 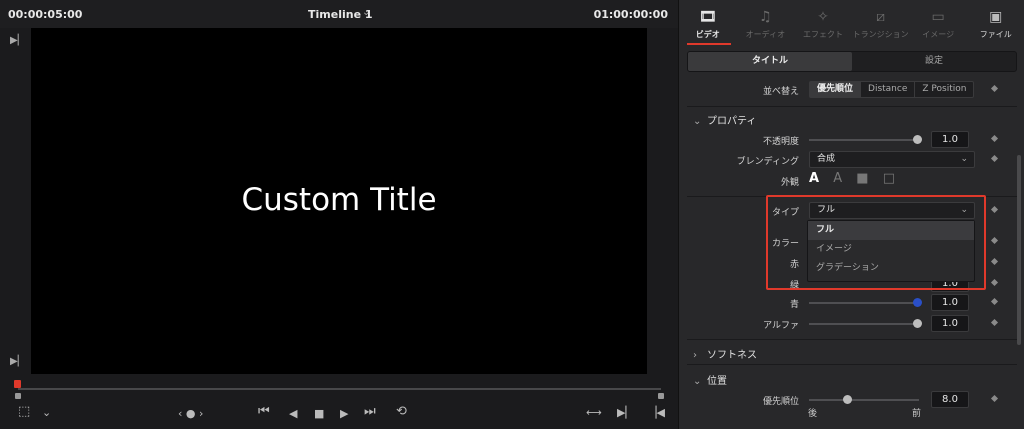 I want to click on playhead, so click(x=17, y=384).